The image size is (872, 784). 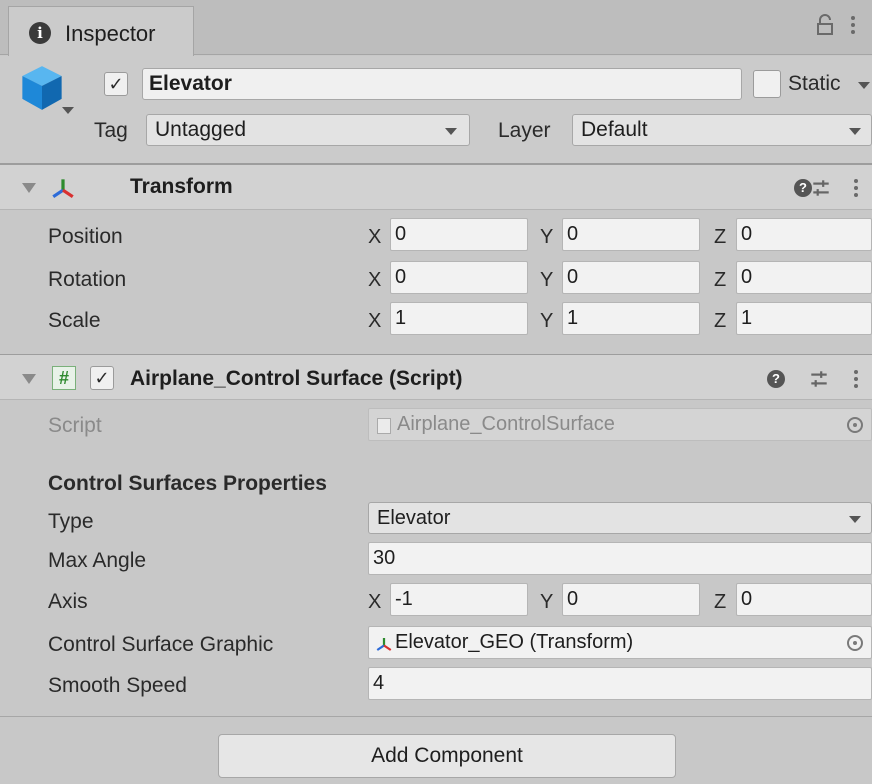 What do you see at coordinates (722, 130) in the screenshot?
I see `layer-dropdown: Default` at bounding box center [722, 130].